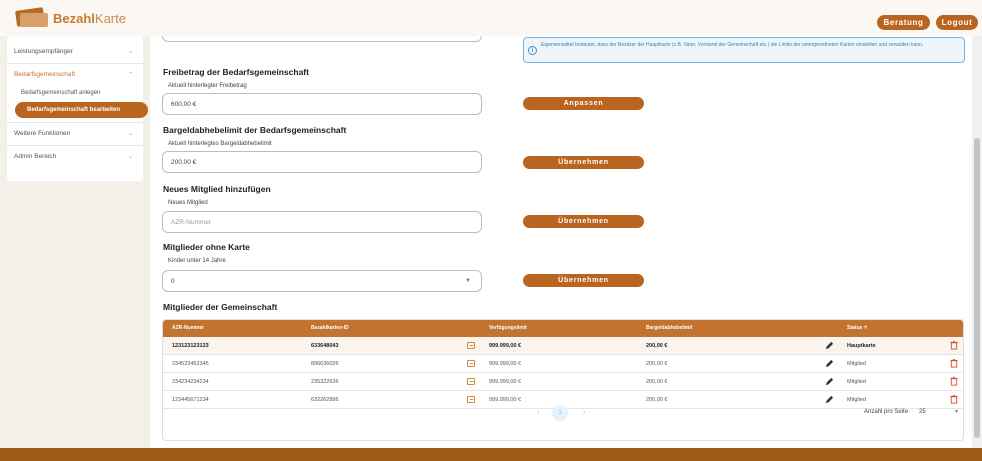  What do you see at coordinates (75, 93) in the screenshot?
I see `sidebar-subitem-anlegen: Bedarfsgemeinschaft anlegen` at bounding box center [75, 93].